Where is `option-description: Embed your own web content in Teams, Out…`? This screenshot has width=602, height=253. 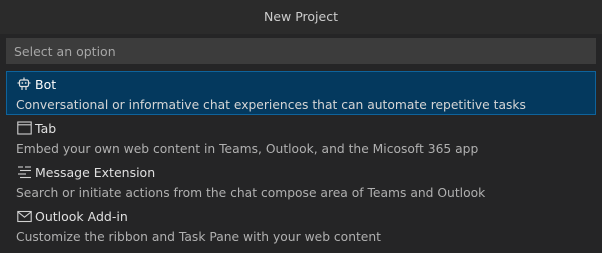 option-description: Embed your own web content in Teams, Out… is located at coordinates (247, 149).